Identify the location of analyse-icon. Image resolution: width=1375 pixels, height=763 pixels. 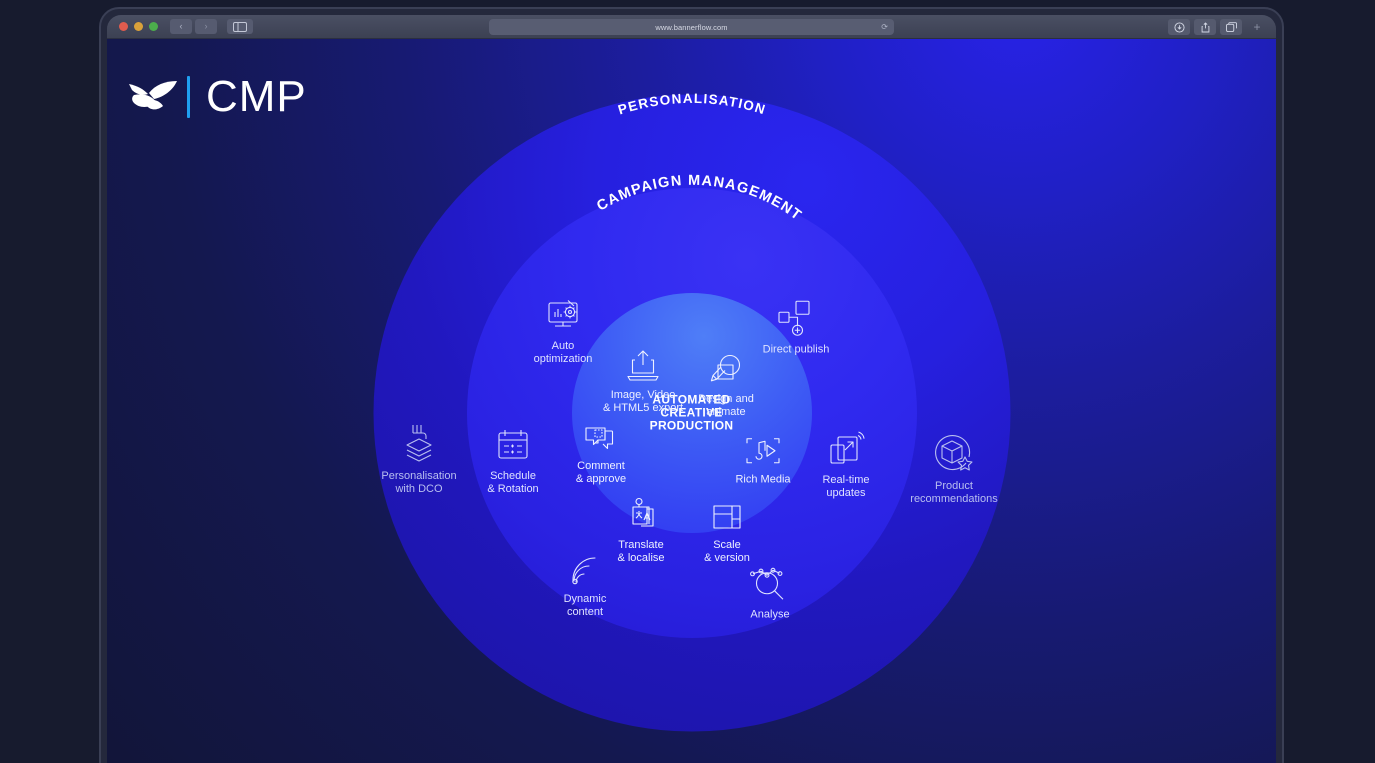
(770, 582).